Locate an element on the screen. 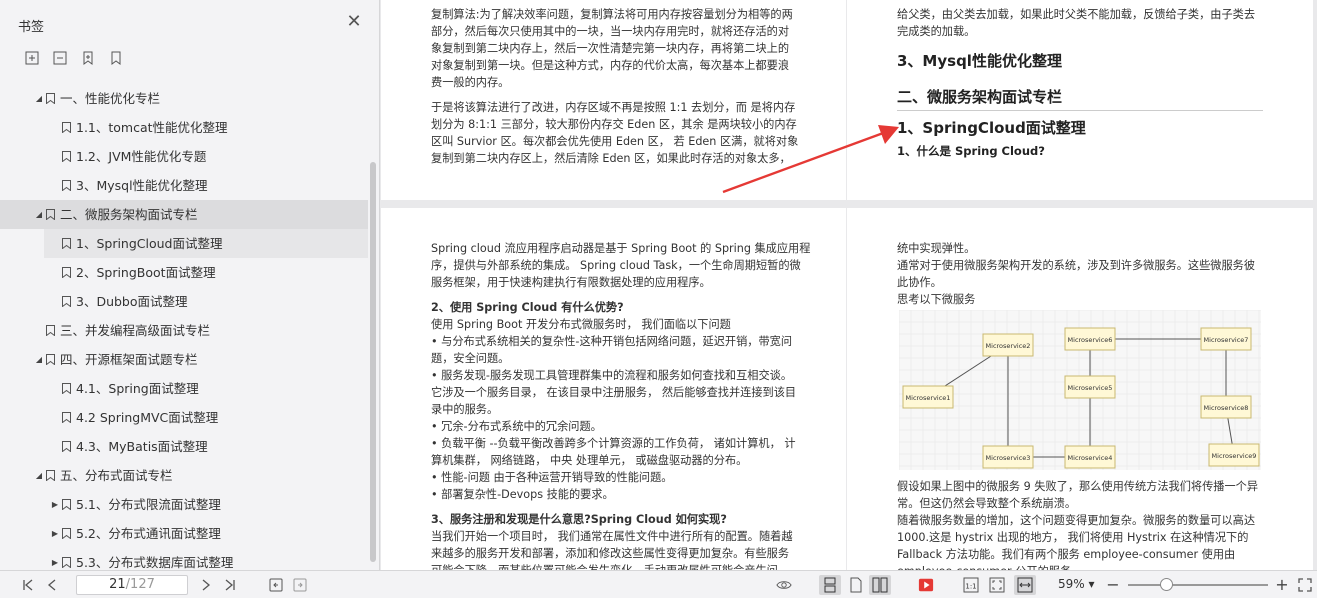 The image size is (1317, 598). svg-text: 1:1 is located at coordinates (970, 587).